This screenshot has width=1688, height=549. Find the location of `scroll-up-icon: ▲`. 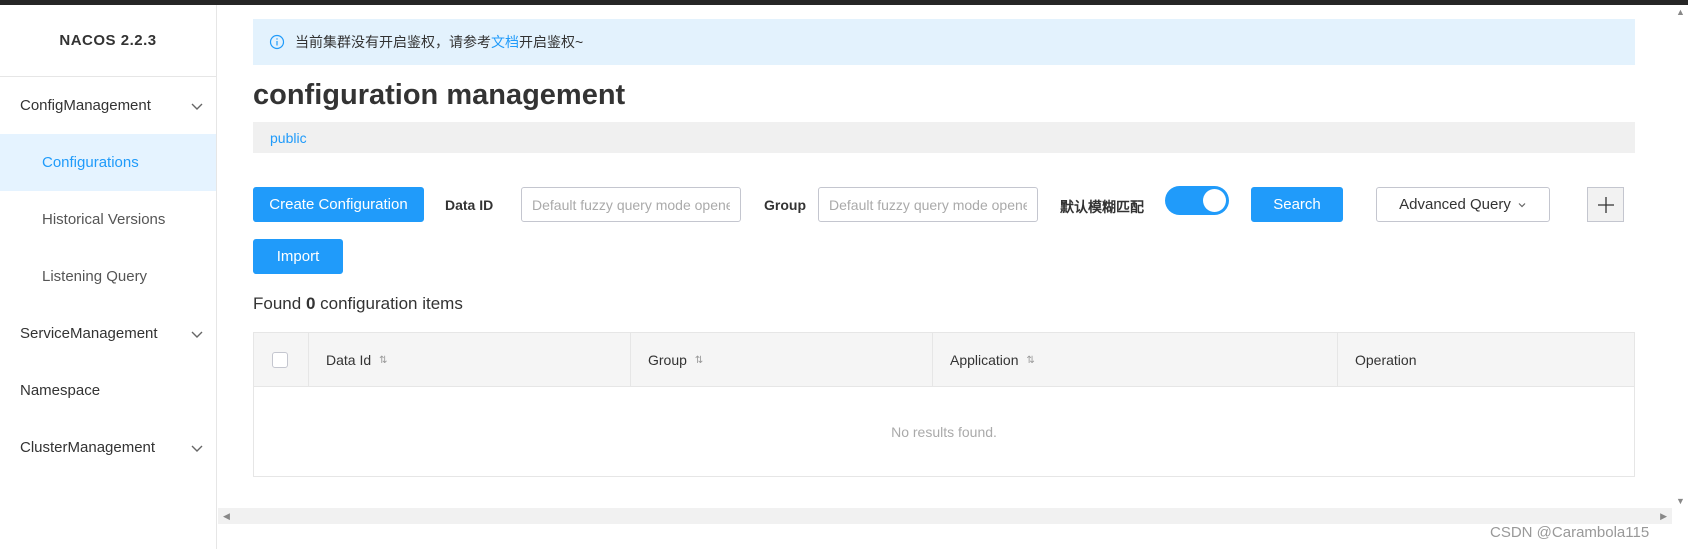

scroll-up-icon: ▲ is located at coordinates (1680, 12).